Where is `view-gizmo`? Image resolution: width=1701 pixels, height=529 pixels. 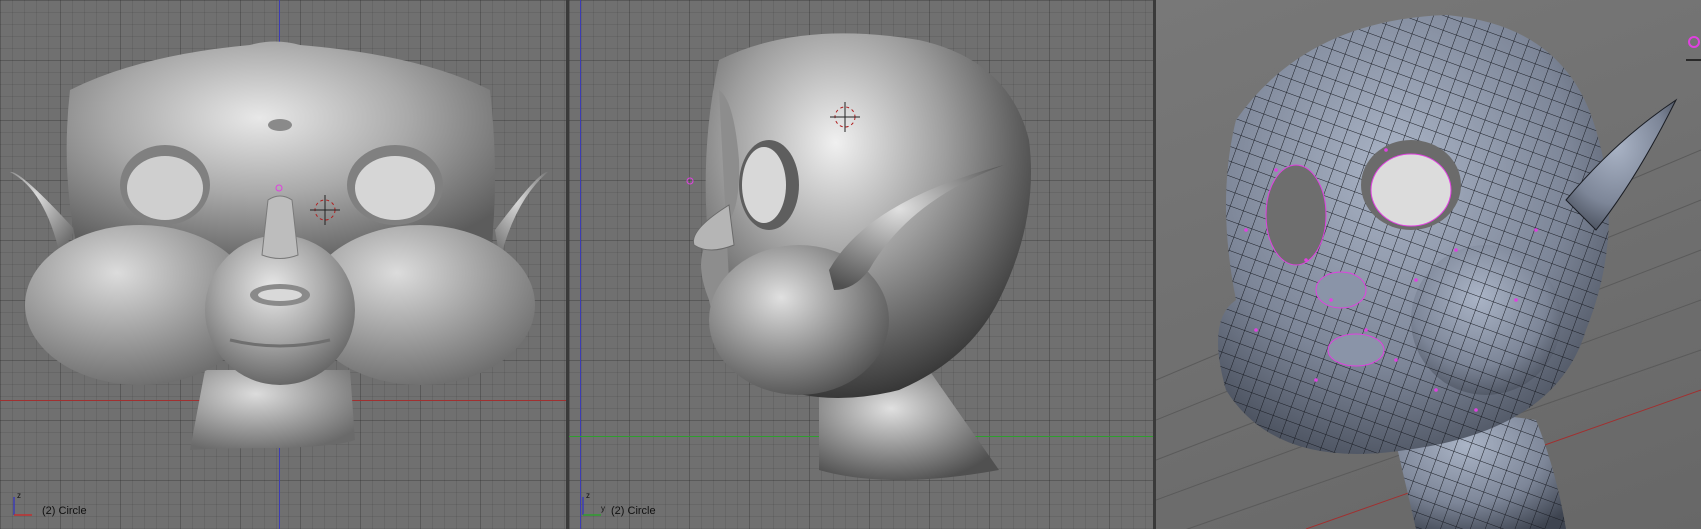
view-gizmo is located at coordinates (1693, 48).